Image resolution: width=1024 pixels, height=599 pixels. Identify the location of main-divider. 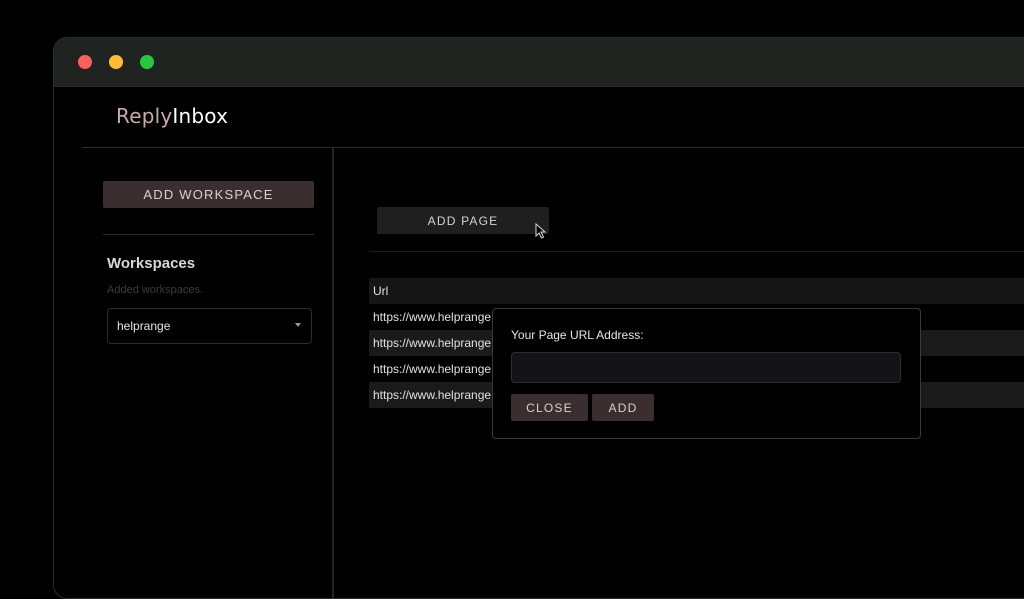
(696, 251).